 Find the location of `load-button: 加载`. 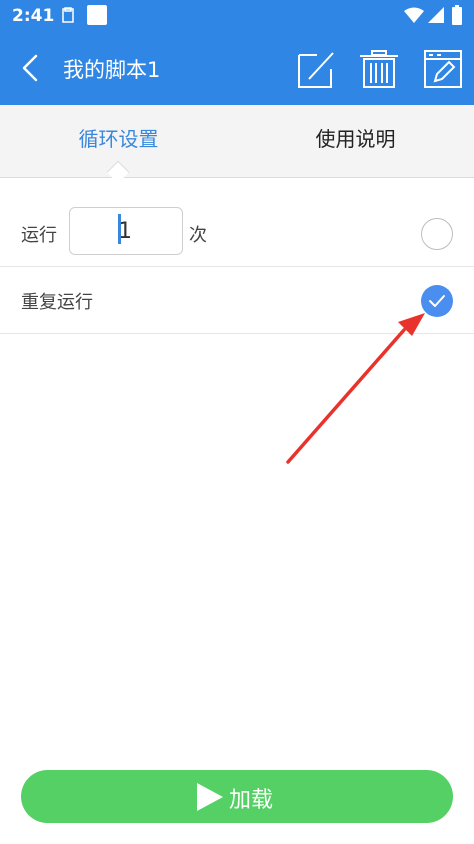

load-button: 加载 is located at coordinates (237, 796).